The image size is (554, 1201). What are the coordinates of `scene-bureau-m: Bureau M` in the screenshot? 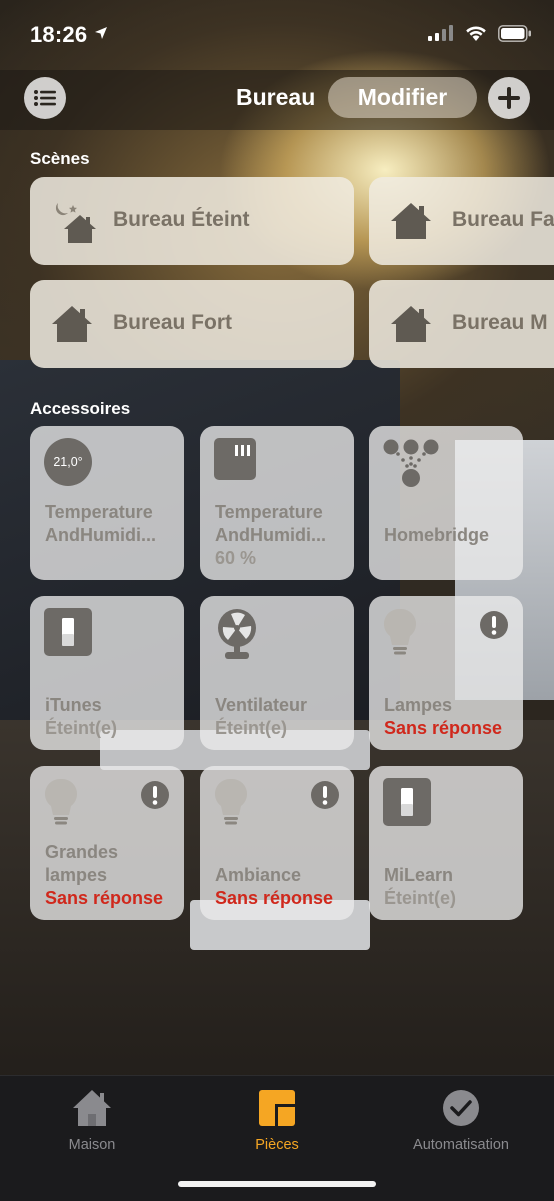 It's located at (461, 324).